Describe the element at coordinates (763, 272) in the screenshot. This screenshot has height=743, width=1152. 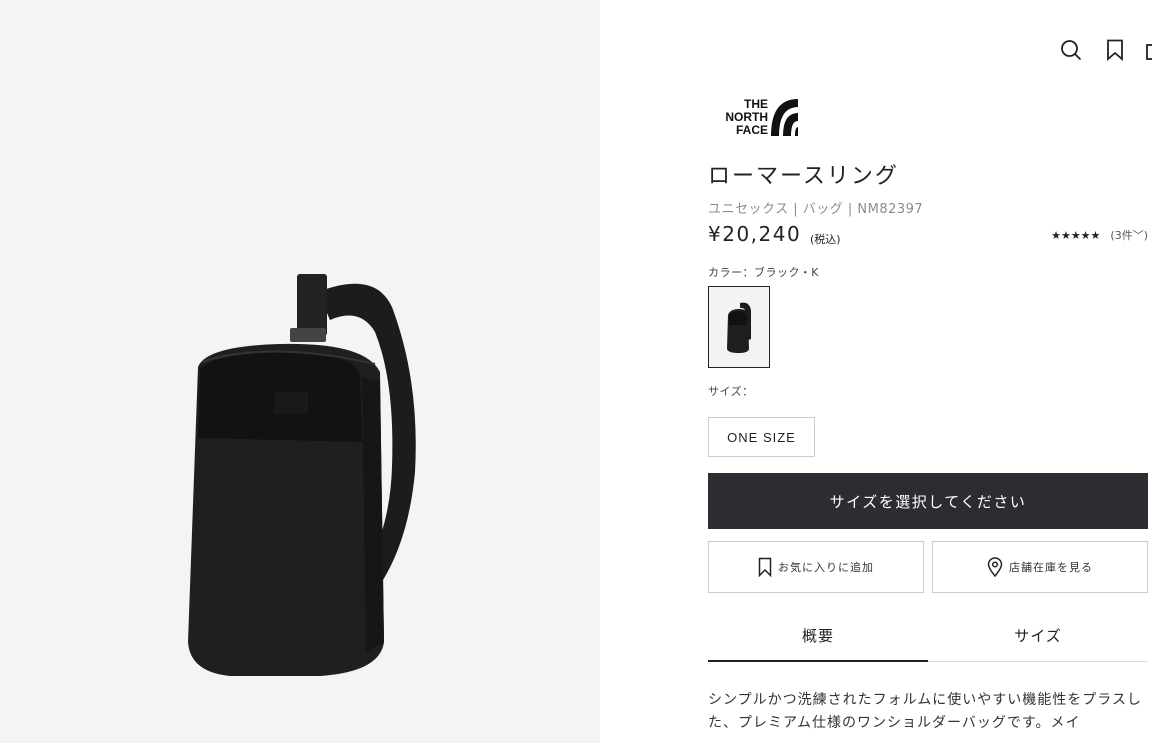
I see `color-label: カラー：ブラック・K` at that location.